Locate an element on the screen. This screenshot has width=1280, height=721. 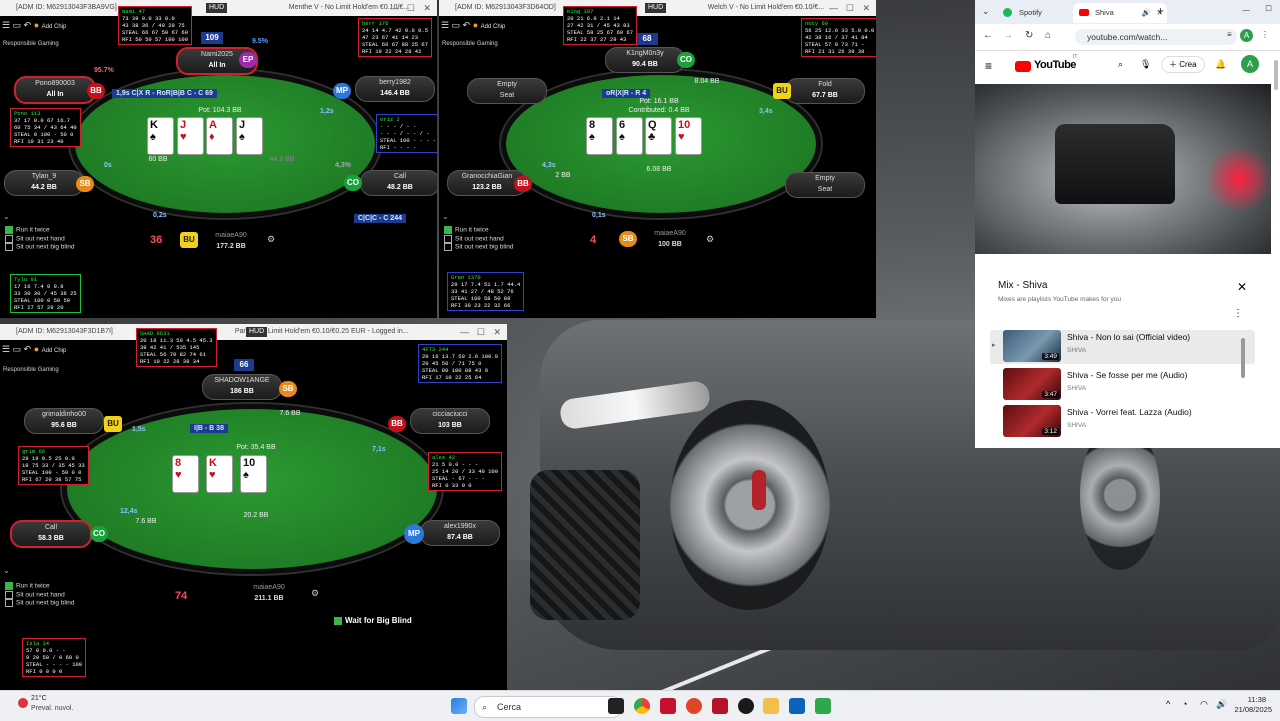
forward-icon: → is located at coordinates (1008, 35).